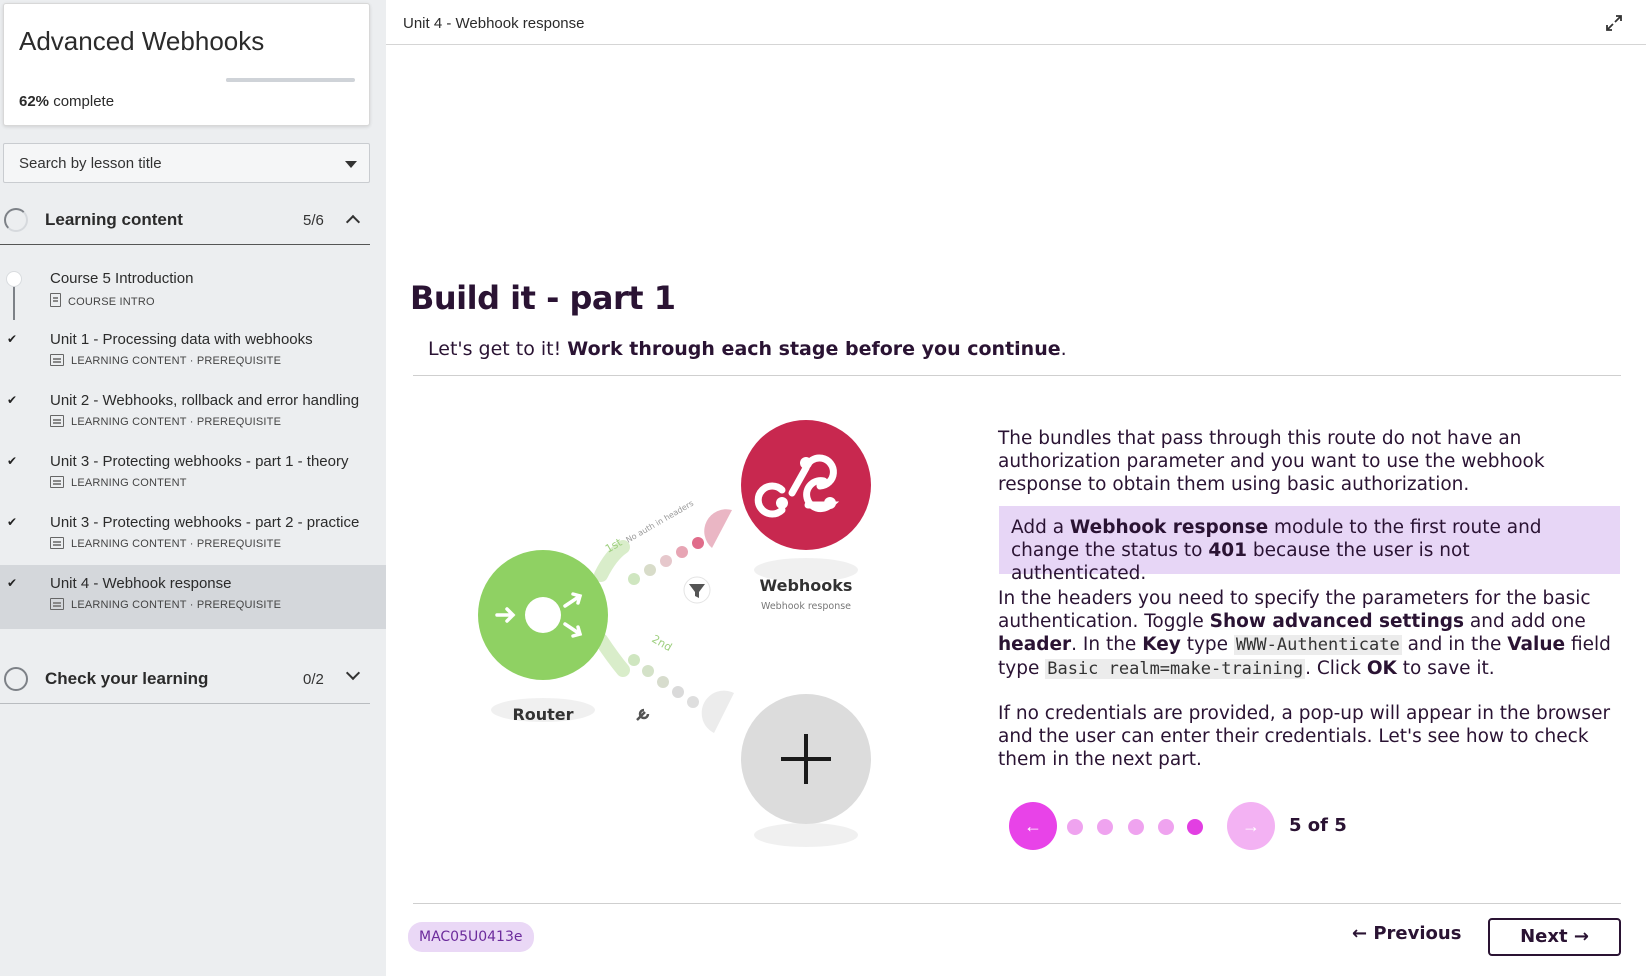 The height and width of the screenshot is (976, 1646). What do you see at coordinates (1175, 669) in the screenshot?
I see `code-value: Basic realm=make-training` at bounding box center [1175, 669].